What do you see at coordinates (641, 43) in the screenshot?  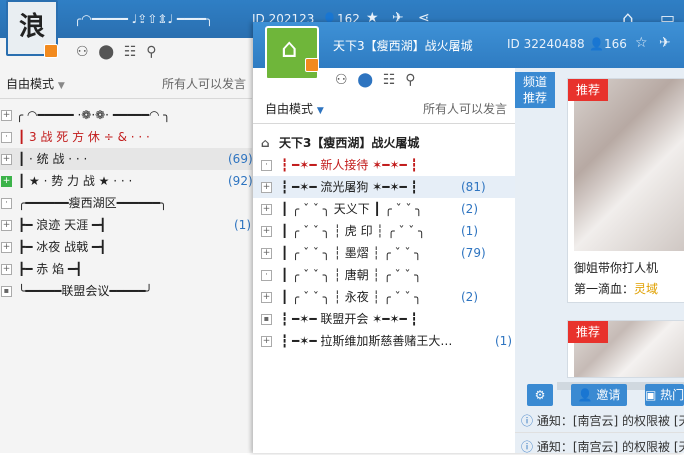 I see `favorite-star-icon: ☆` at bounding box center [641, 43].